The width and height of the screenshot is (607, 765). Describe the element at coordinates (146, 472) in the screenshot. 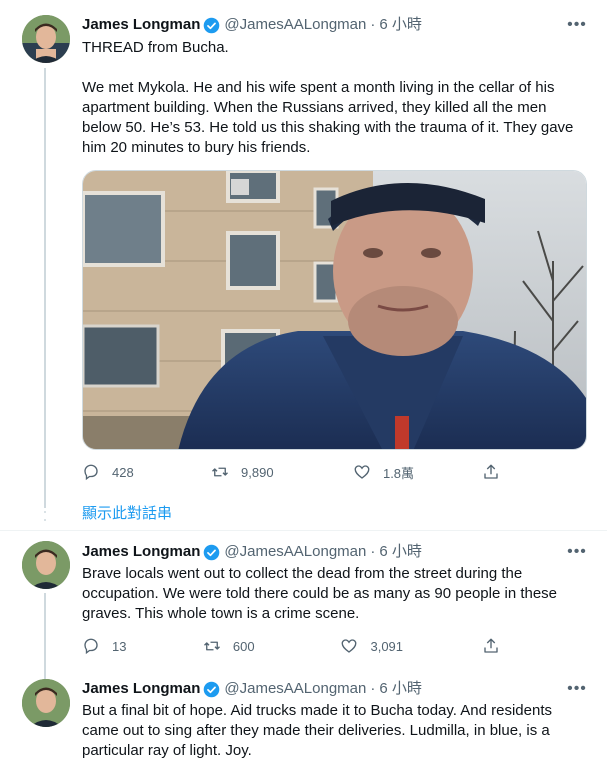

I see `reply-button: 428` at that location.